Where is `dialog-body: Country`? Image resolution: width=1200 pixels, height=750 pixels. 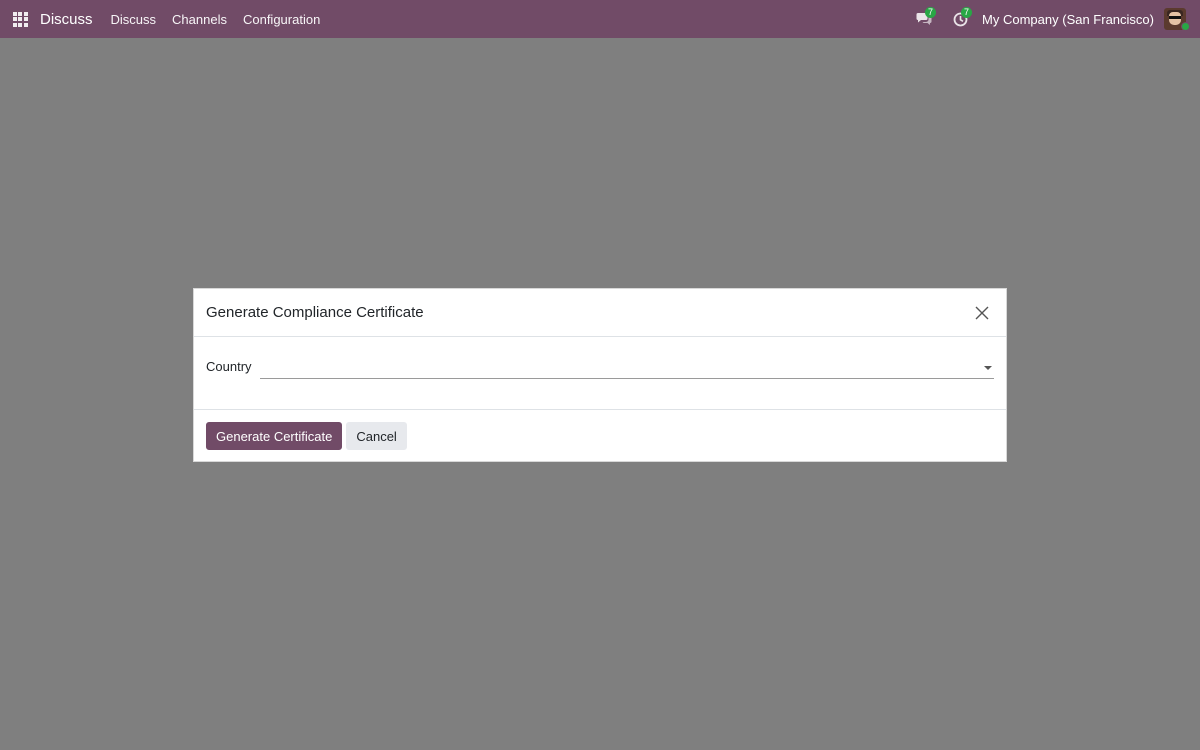
dialog-body: Country is located at coordinates (600, 373).